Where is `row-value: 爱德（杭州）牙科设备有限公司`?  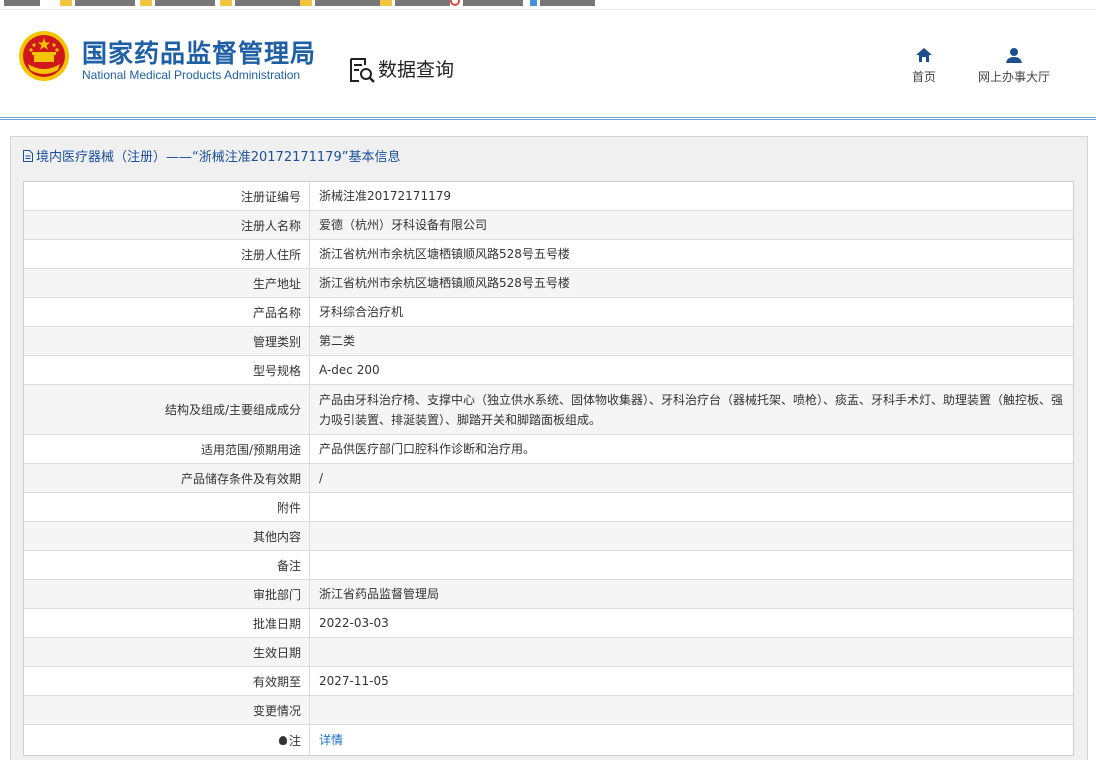
row-value: 爱德（杭州）牙科设备有限公司 is located at coordinates (403, 225).